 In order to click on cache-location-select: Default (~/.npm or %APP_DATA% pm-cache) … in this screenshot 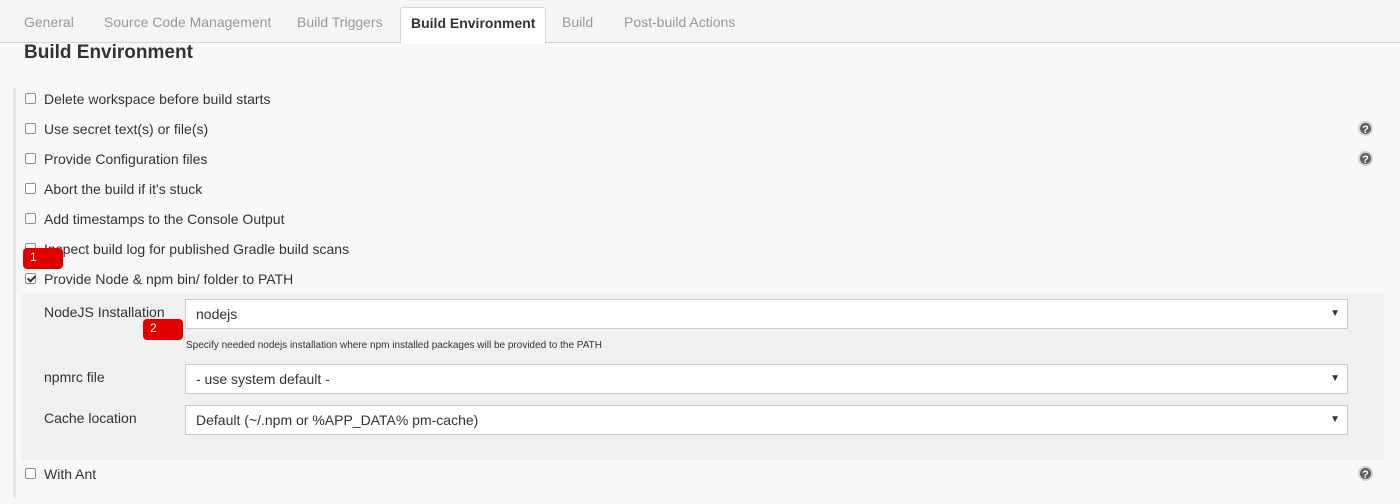, I will do `click(766, 420)`.